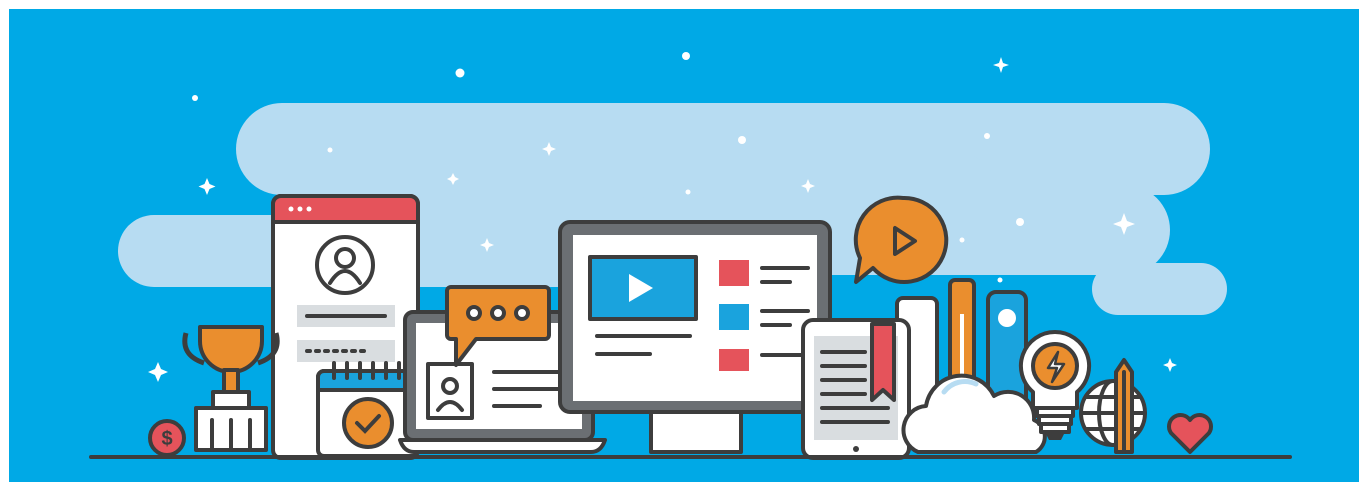  I want to click on play-video-icon, so click(643, 288).